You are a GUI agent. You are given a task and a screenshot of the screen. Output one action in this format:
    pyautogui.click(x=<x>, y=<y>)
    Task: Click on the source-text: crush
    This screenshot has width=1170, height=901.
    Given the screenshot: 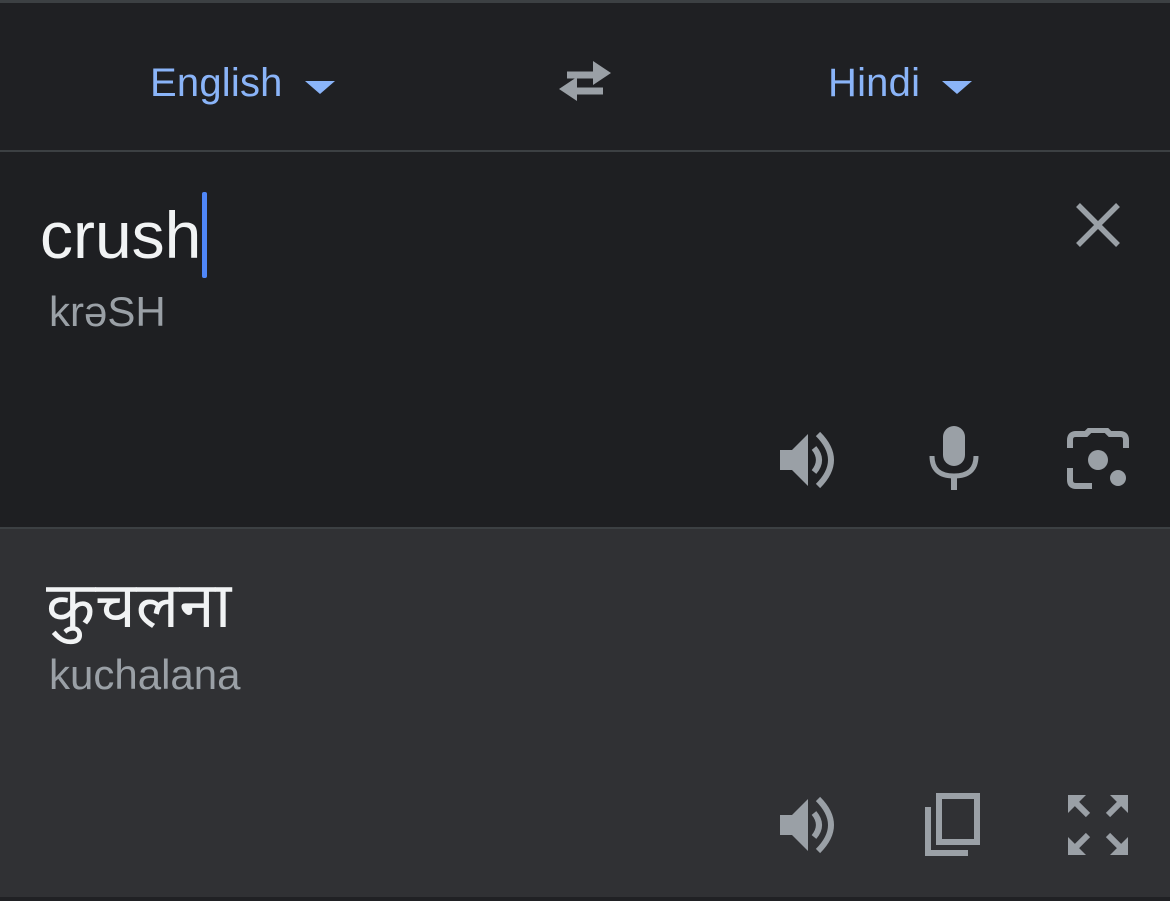 What is the action you would take?
    pyautogui.click(x=121, y=235)
    